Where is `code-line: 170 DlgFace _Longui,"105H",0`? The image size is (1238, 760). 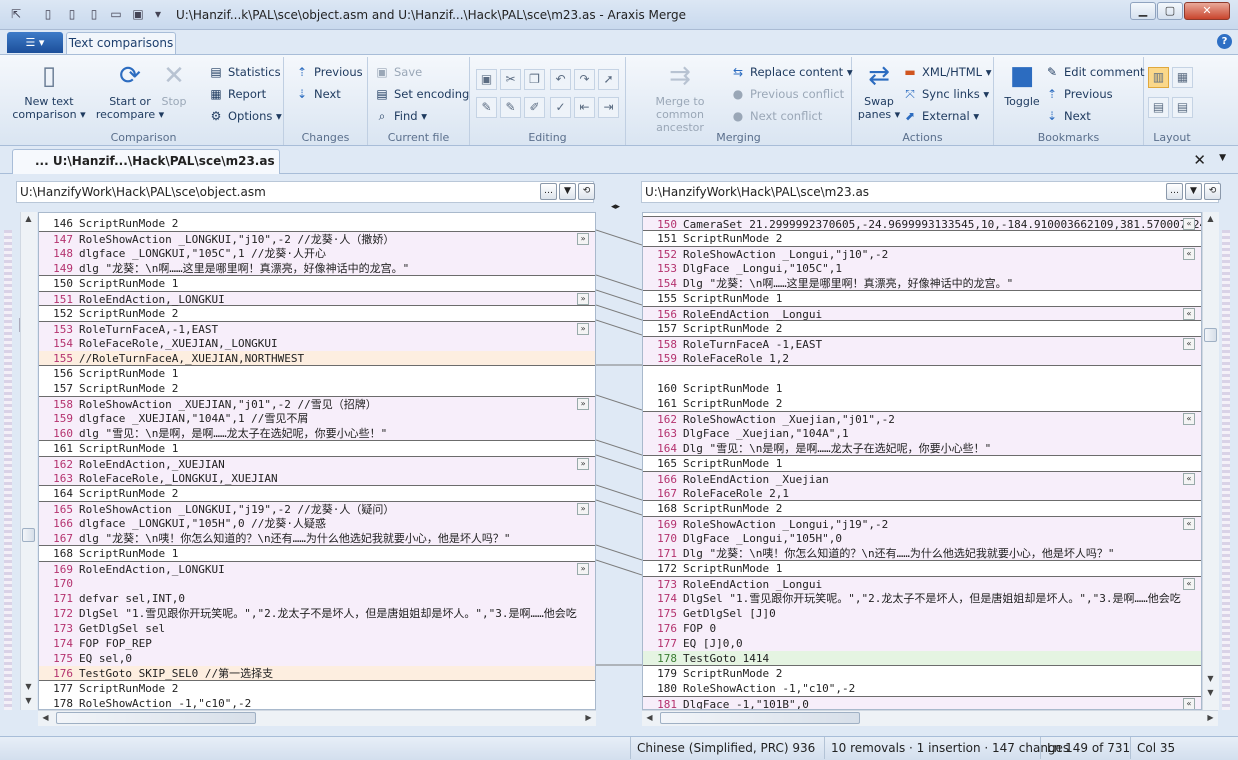 code-line: 170 DlgFace _Longui,"105H",0 is located at coordinates (922, 538).